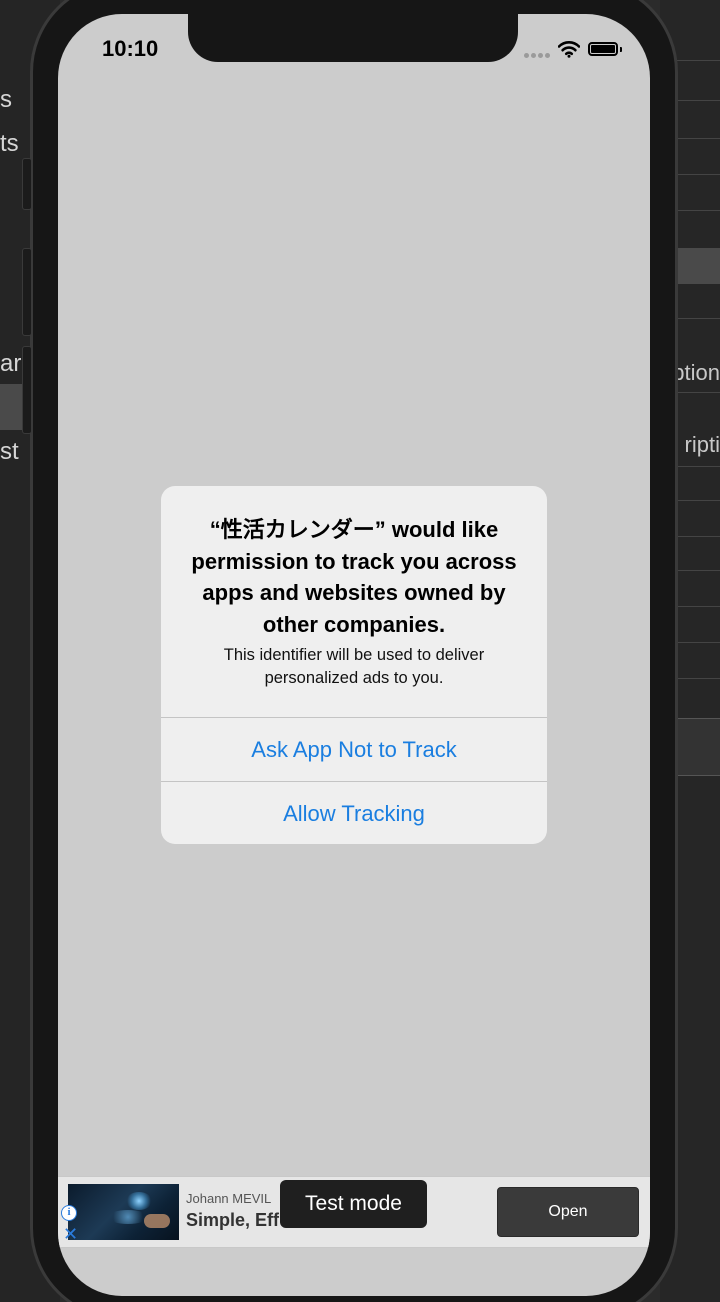 The image size is (720, 1302). What do you see at coordinates (123, 1212) in the screenshot?
I see `ad-image` at bounding box center [123, 1212].